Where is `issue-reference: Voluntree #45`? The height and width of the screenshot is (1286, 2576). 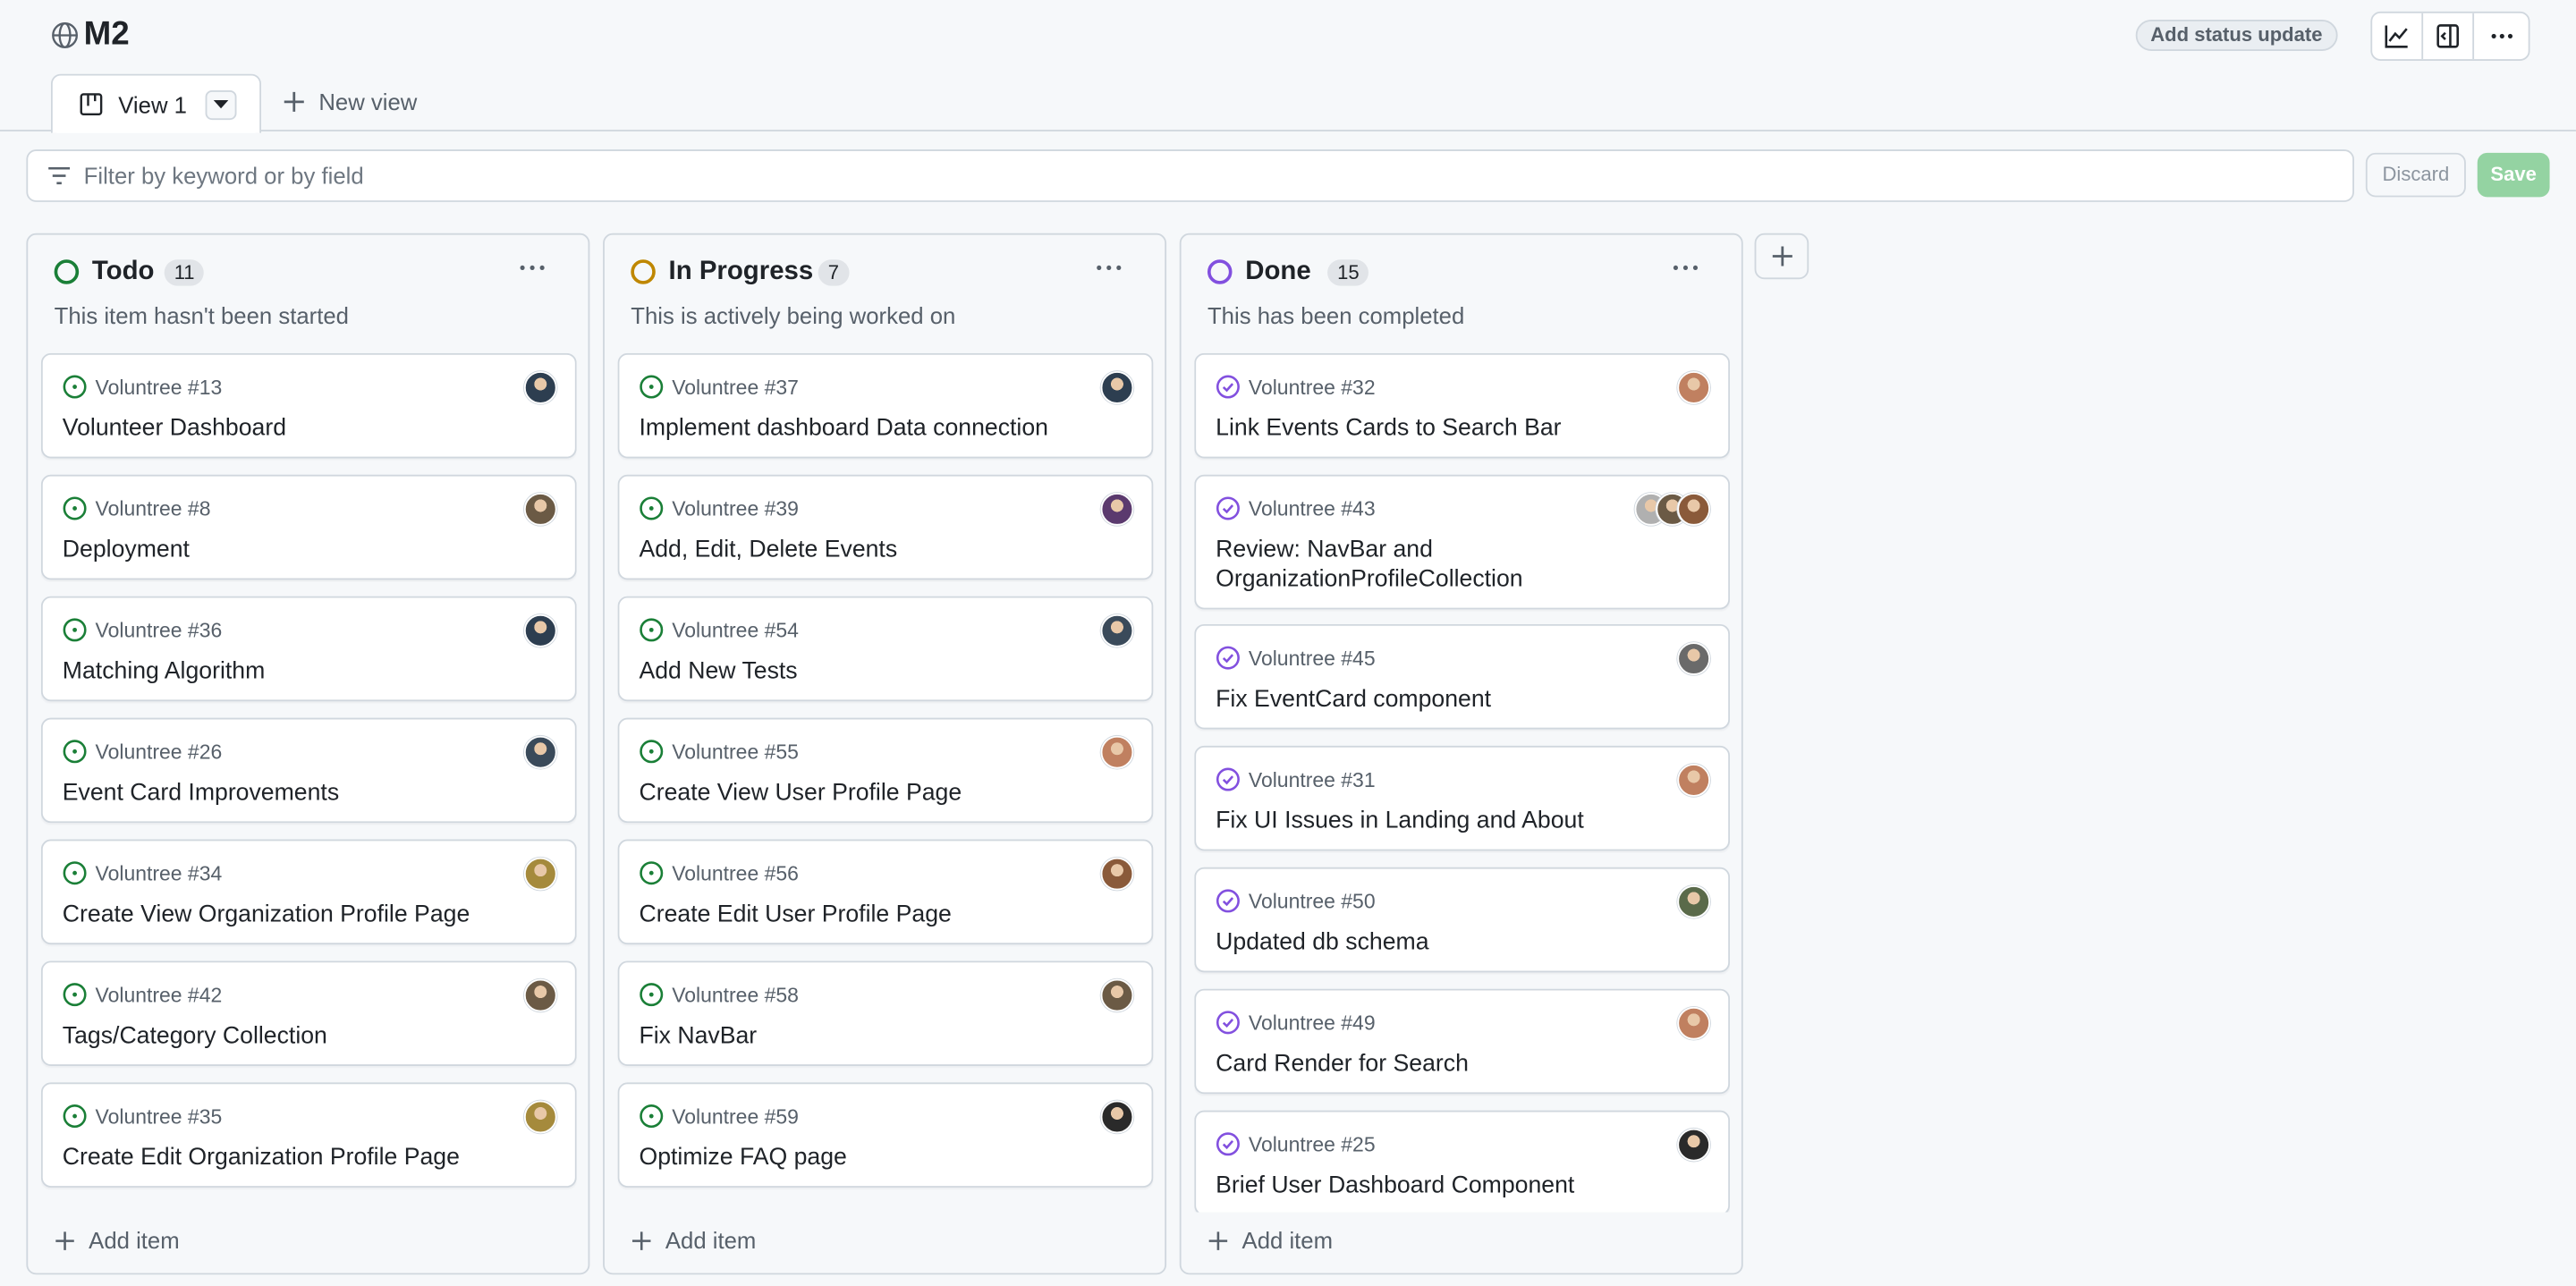
issue-reference: Voluntree #45 is located at coordinates (1312, 659).